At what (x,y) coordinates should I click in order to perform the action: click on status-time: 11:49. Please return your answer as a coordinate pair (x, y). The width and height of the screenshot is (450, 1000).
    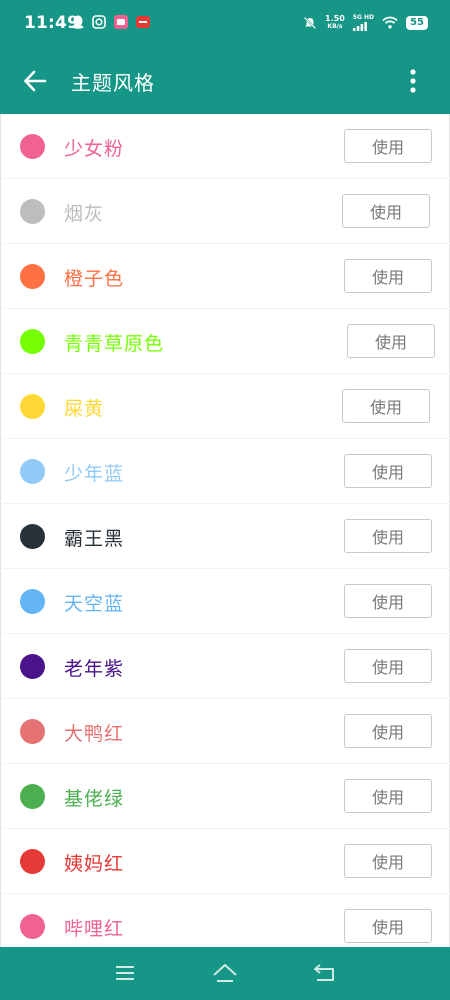
    Looking at the image, I should click on (52, 23).